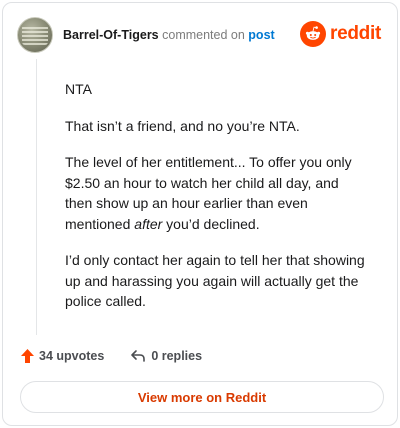 The width and height of the screenshot is (400, 428). What do you see at coordinates (36, 197) in the screenshot?
I see `thread-line` at bounding box center [36, 197].